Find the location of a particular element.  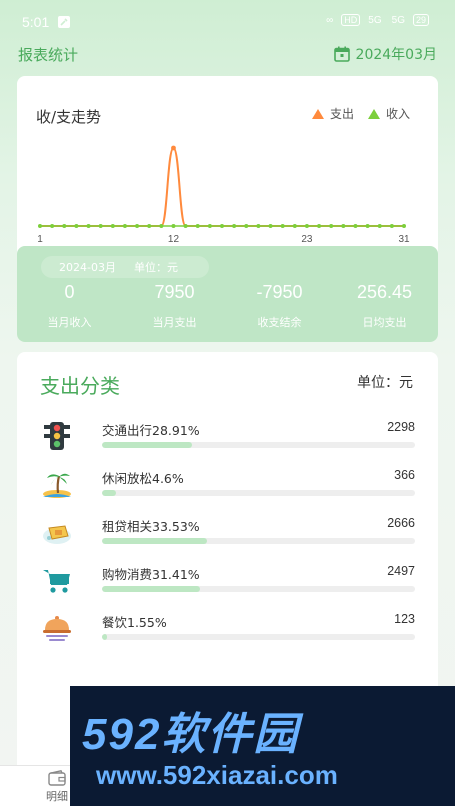

link-icon: ∞ is located at coordinates (330, 20).